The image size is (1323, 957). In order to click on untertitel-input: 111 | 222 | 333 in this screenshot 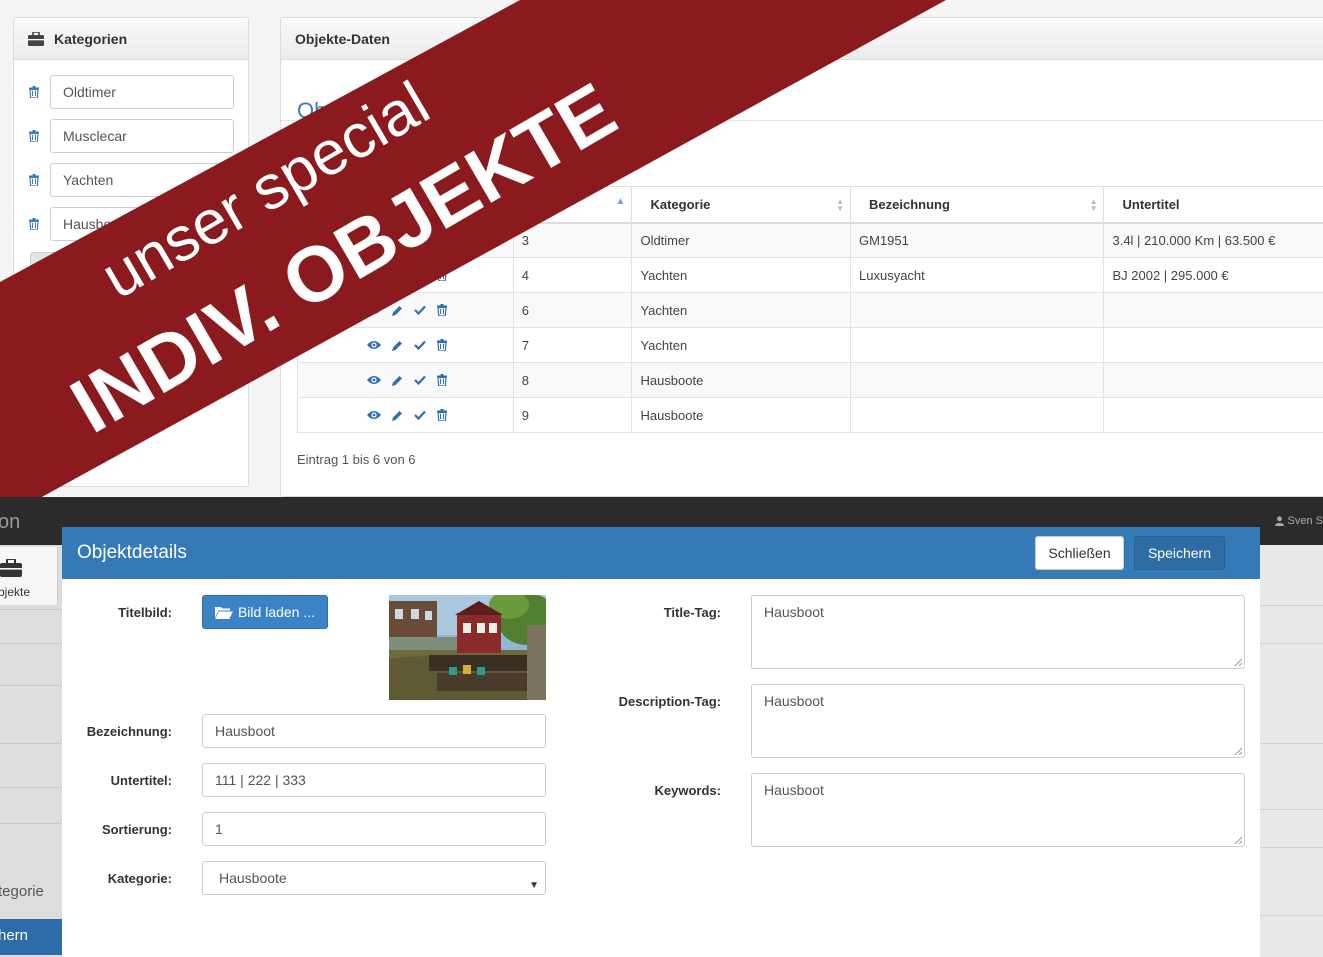, I will do `click(374, 780)`.